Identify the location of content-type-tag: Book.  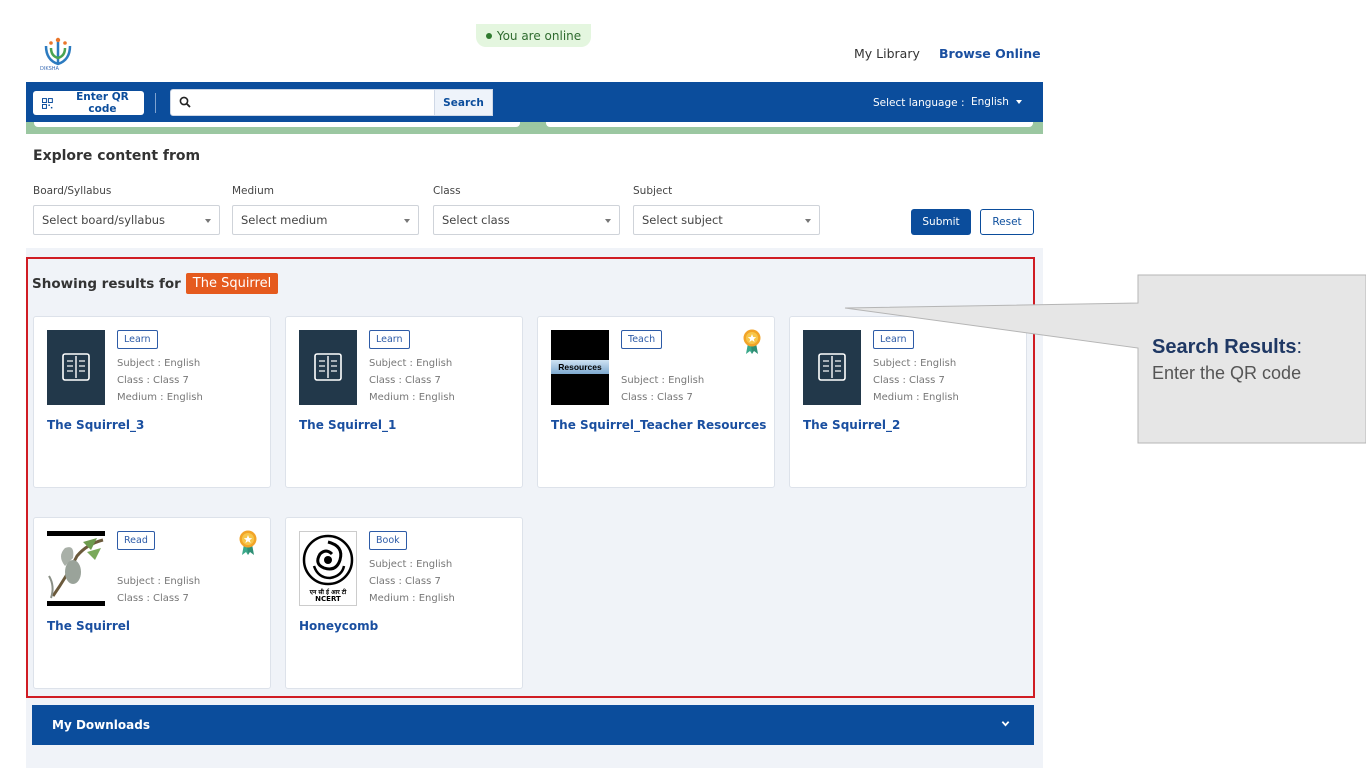
(388, 540).